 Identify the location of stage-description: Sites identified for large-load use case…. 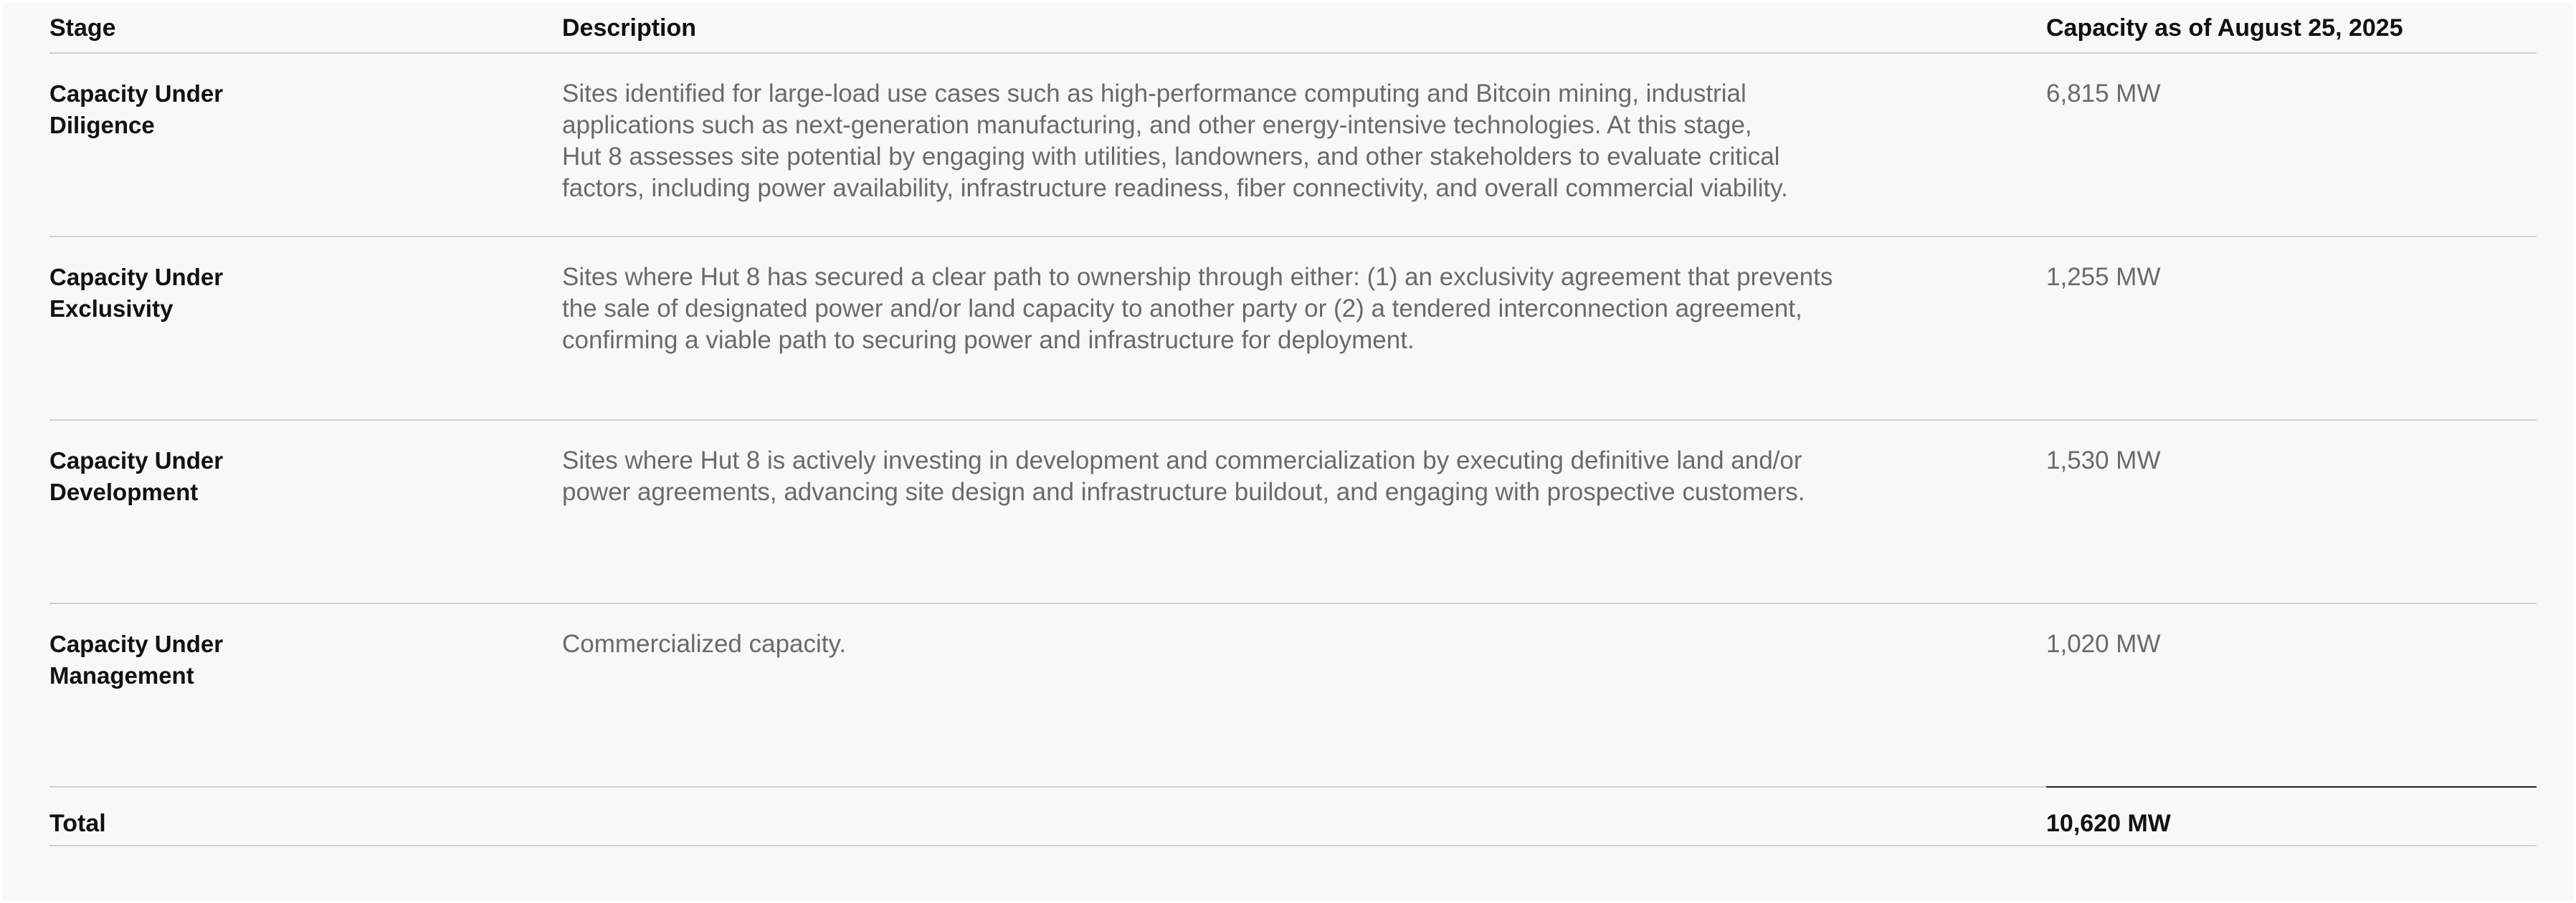
(1175, 141).